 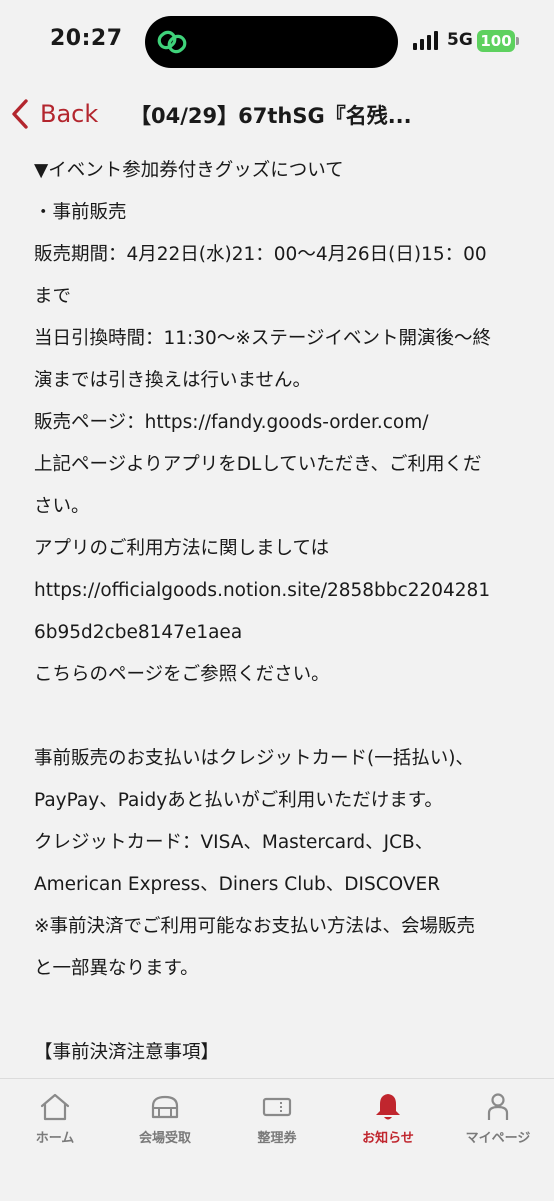 I want to click on ticket-icon, so click(x=277, y=1107).